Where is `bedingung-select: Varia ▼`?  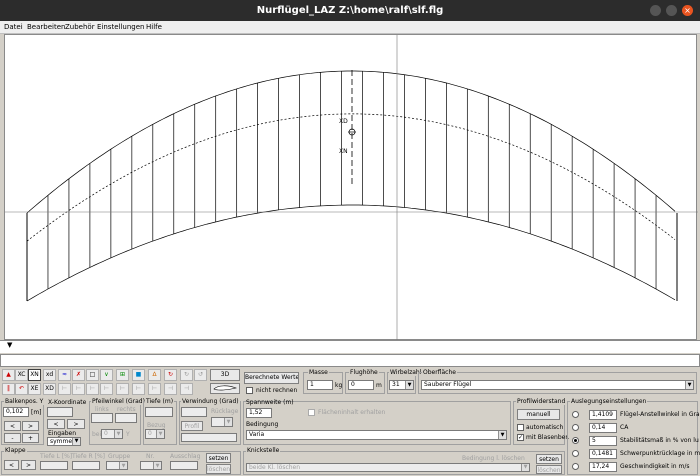
bedingung-select: Varia ▼ is located at coordinates (376, 435).